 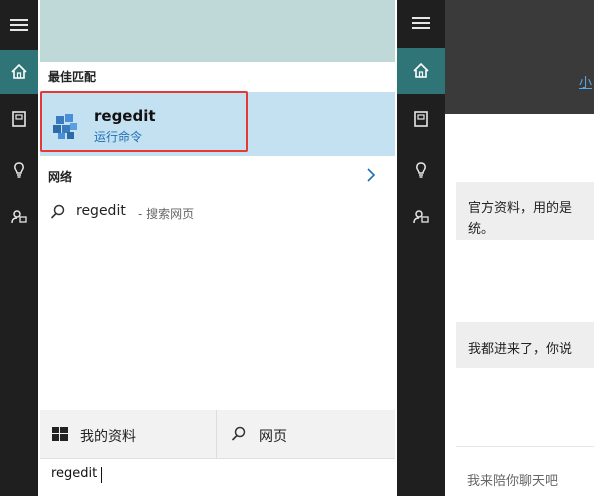 I want to click on highlight-box, so click(x=144, y=121).